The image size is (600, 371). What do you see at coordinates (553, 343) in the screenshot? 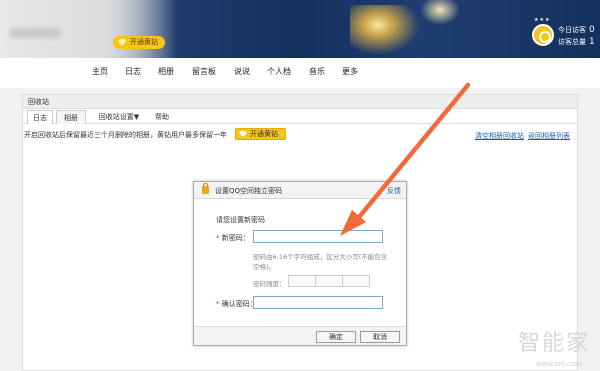
I see `watermark: 智能家` at bounding box center [553, 343].